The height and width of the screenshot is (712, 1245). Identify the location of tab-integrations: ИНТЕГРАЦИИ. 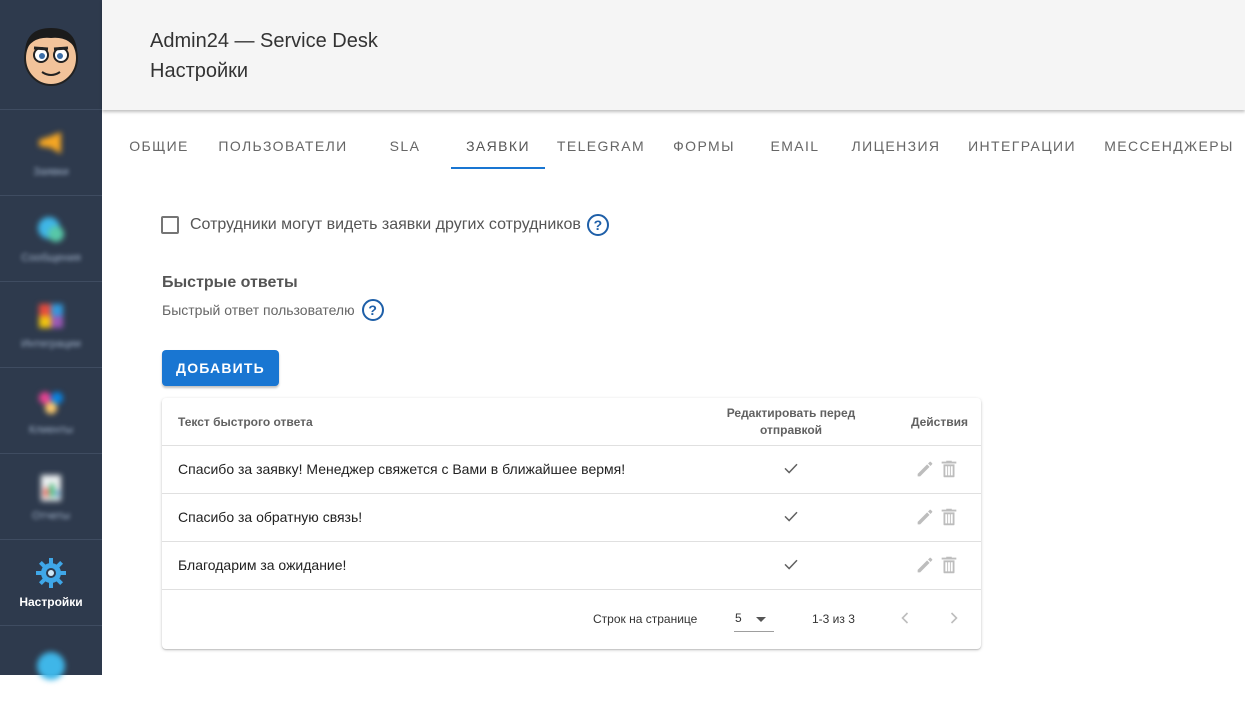
(1022, 148).